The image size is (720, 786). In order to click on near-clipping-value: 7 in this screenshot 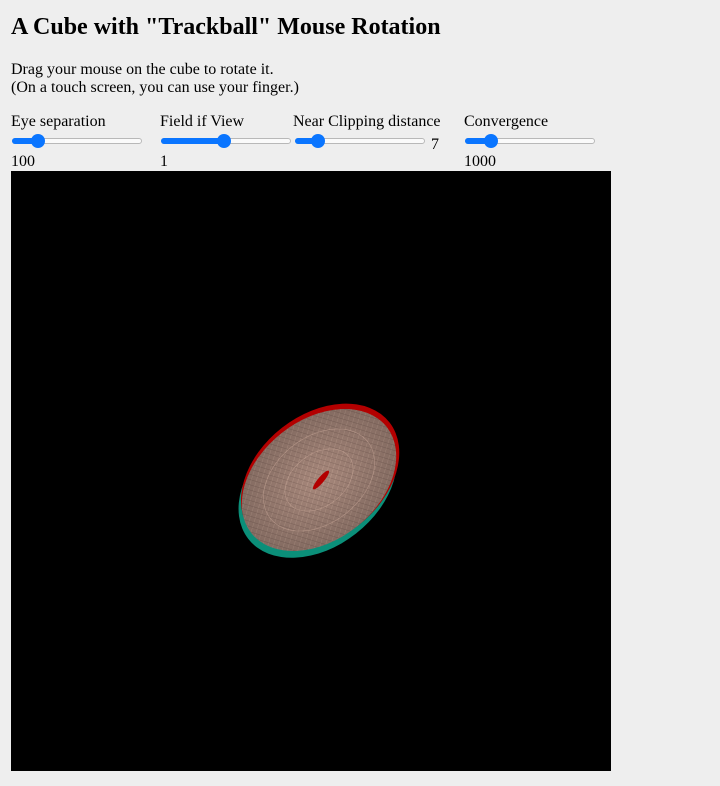, I will do `click(435, 144)`.